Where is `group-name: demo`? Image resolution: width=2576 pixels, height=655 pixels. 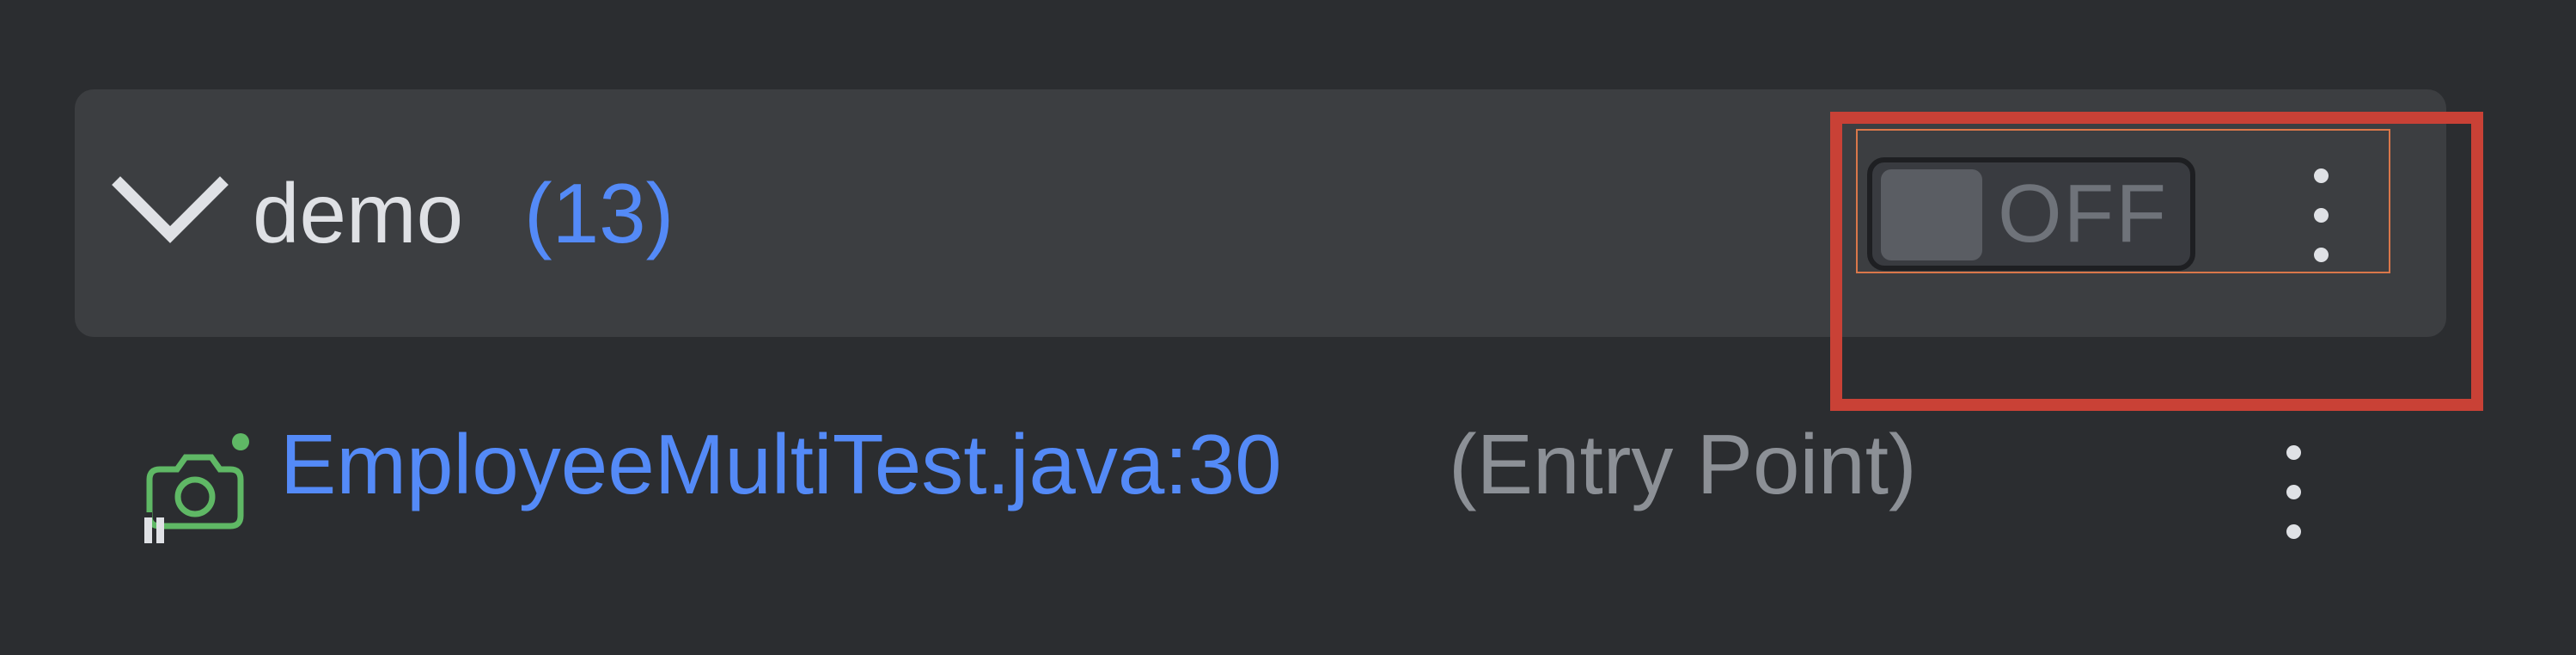 group-name: demo is located at coordinates (358, 213).